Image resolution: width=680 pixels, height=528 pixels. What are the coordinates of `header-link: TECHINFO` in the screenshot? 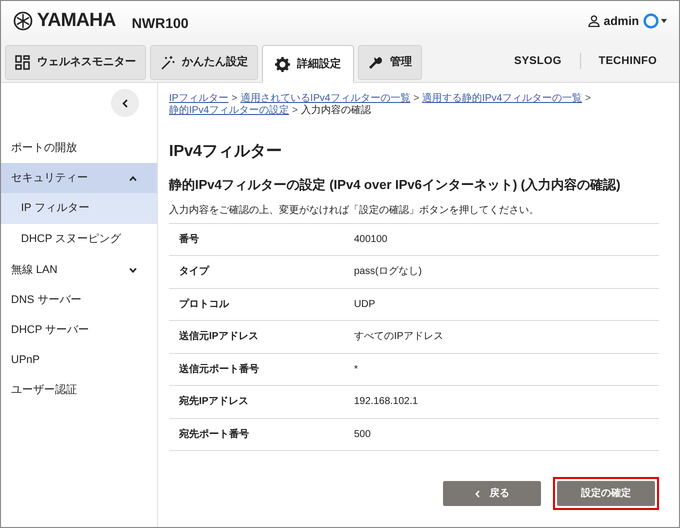 It's located at (627, 61).